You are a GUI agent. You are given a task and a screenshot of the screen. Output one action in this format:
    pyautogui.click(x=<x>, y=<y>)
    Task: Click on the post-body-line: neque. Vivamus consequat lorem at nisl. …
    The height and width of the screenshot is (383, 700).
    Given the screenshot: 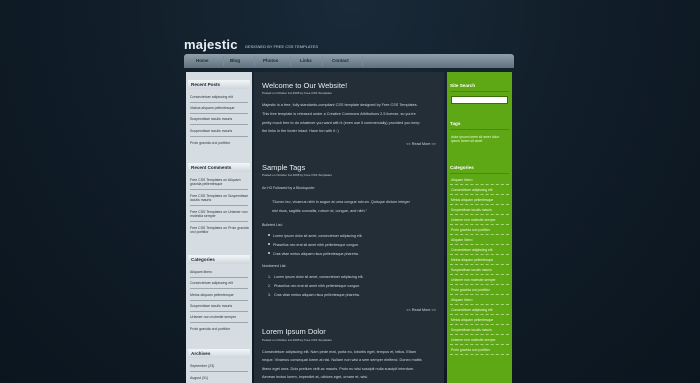 What is the action you would take?
    pyautogui.click(x=342, y=360)
    